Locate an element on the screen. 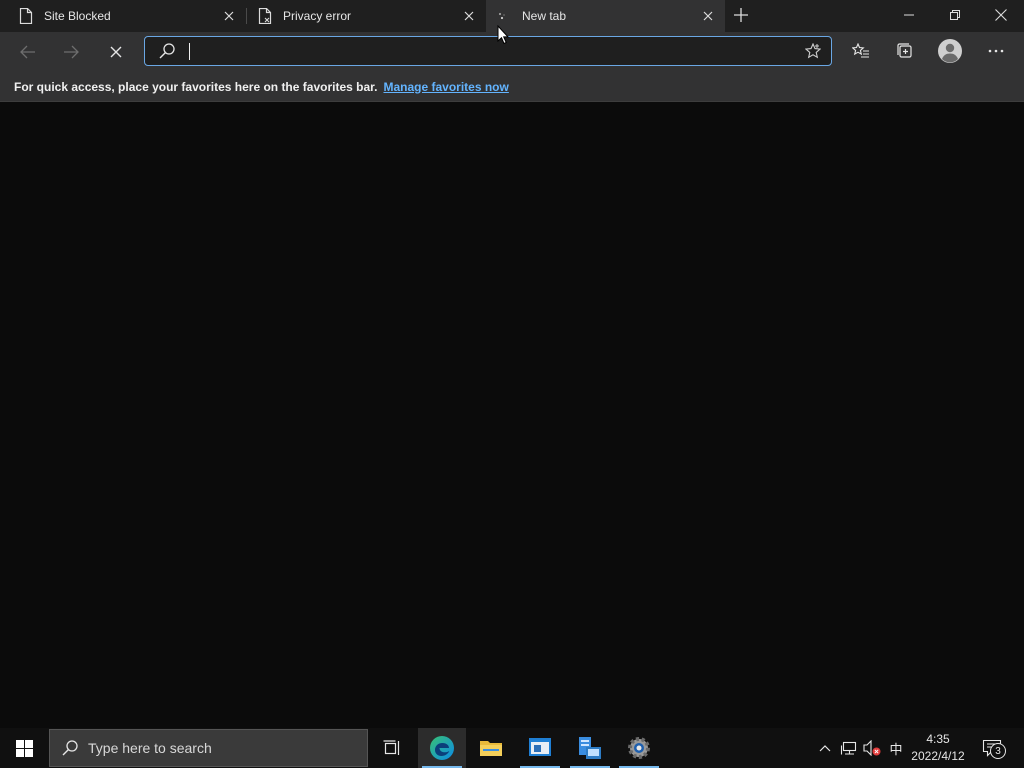 The width and height of the screenshot is (1024, 768). profile-avatar-icon is located at coordinates (950, 51).